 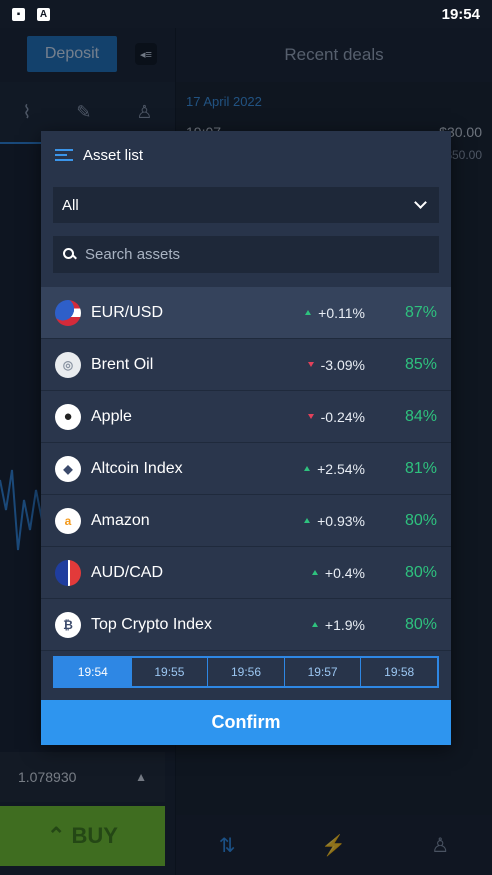 I want to click on asset-row-aud-cad: AUD/CAD +0.4% 80%, so click(x=246, y=573).